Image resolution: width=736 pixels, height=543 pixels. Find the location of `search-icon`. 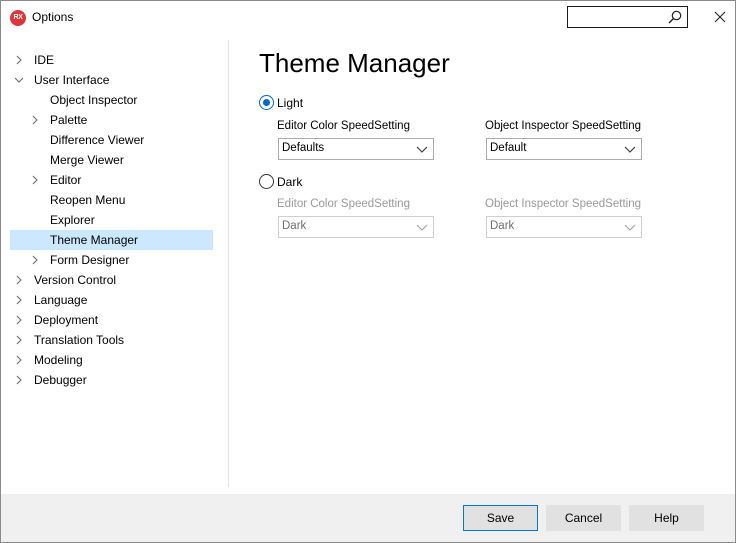

search-icon is located at coordinates (675, 17).